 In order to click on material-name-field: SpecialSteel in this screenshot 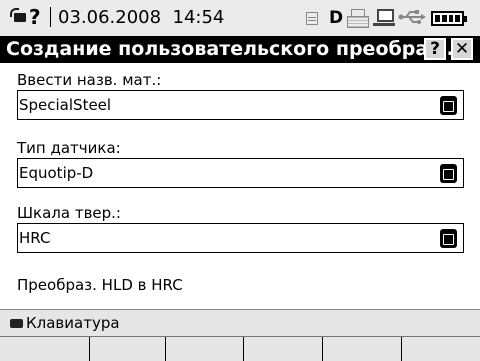, I will do `click(240, 105)`.